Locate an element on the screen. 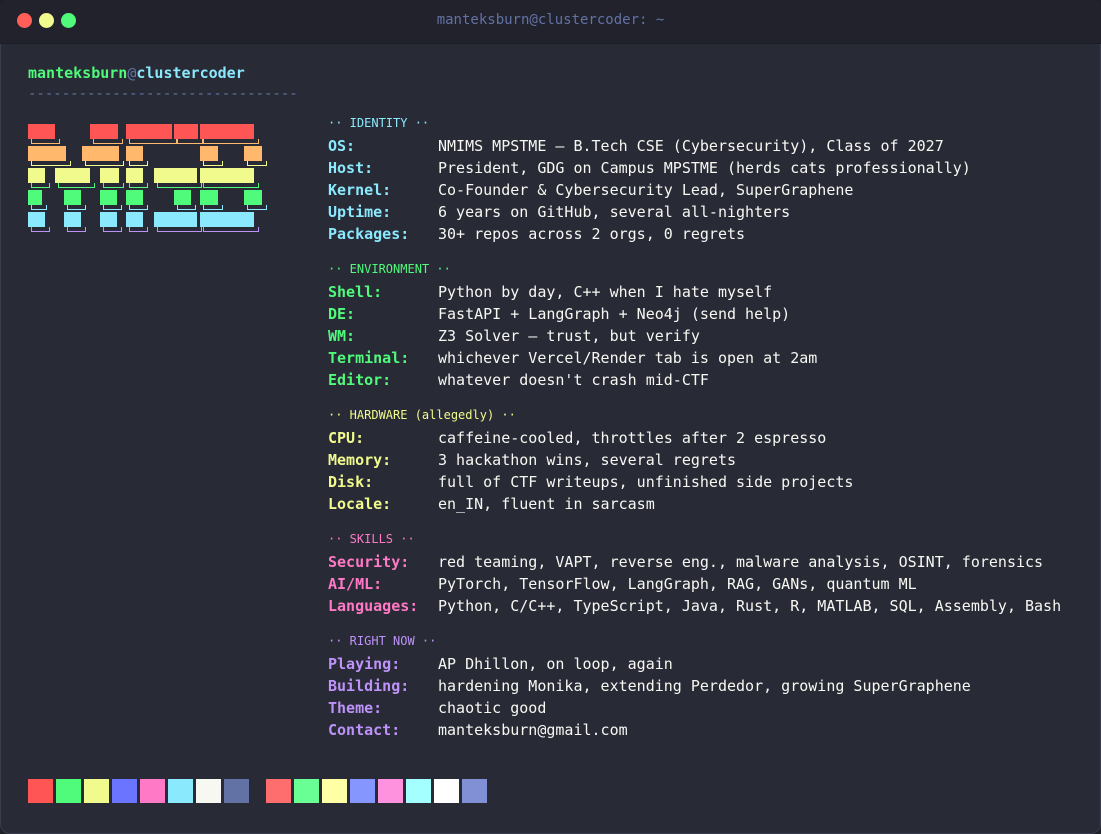  prompt-host: clustercoder is located at coordinates (190, 73).